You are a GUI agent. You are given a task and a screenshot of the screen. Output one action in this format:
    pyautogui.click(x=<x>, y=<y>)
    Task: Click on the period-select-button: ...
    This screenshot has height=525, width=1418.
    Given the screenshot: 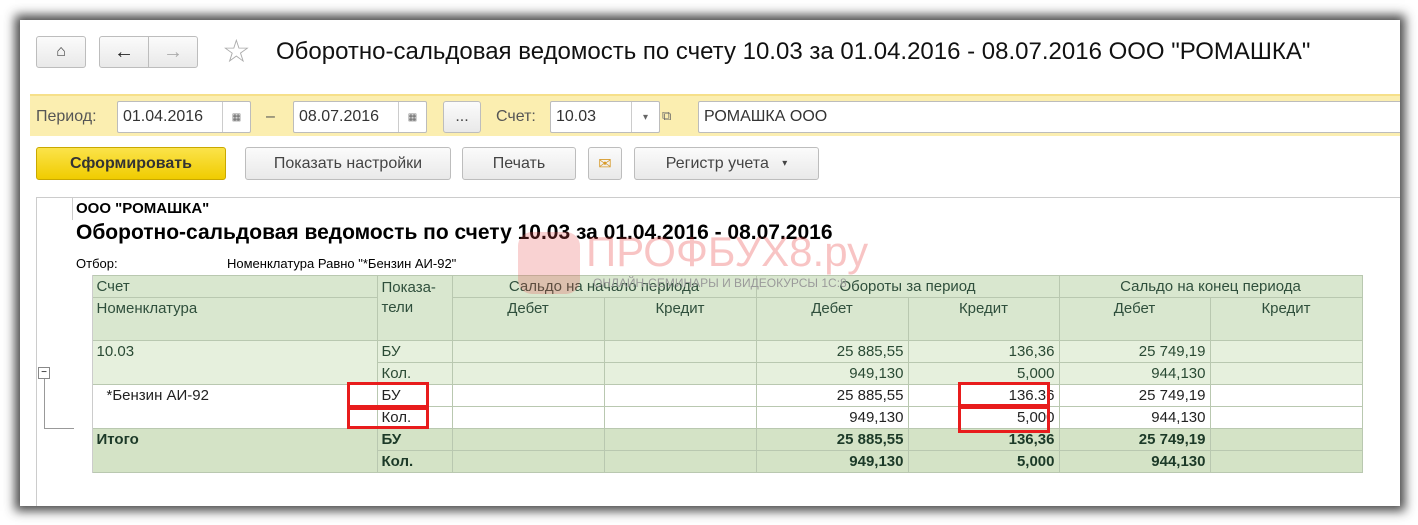 What is the action you would take?
    pyautogui.click(x=462, y=117)
    